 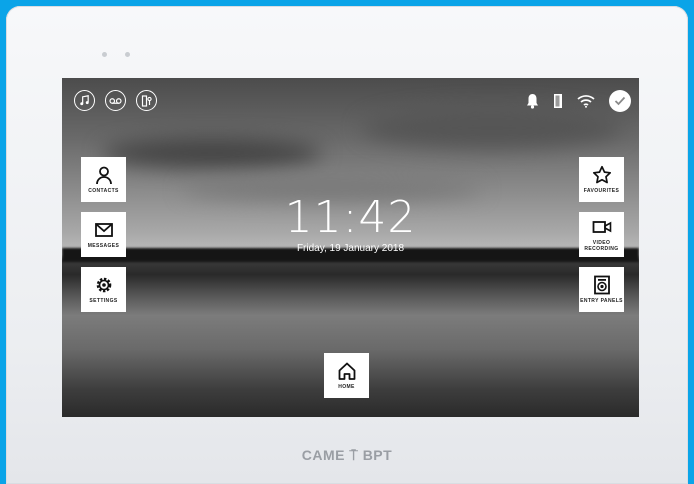 I want to click on entry-panels-label: ENTRY PANELS, so click(x=601, y=301).